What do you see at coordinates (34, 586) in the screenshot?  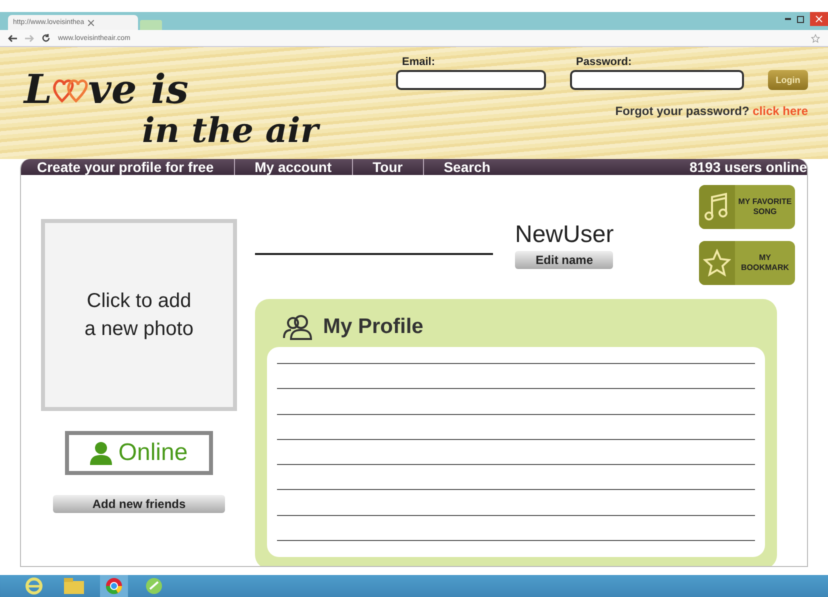 I see `browser-e-icon` at bounding box center [34, 586].